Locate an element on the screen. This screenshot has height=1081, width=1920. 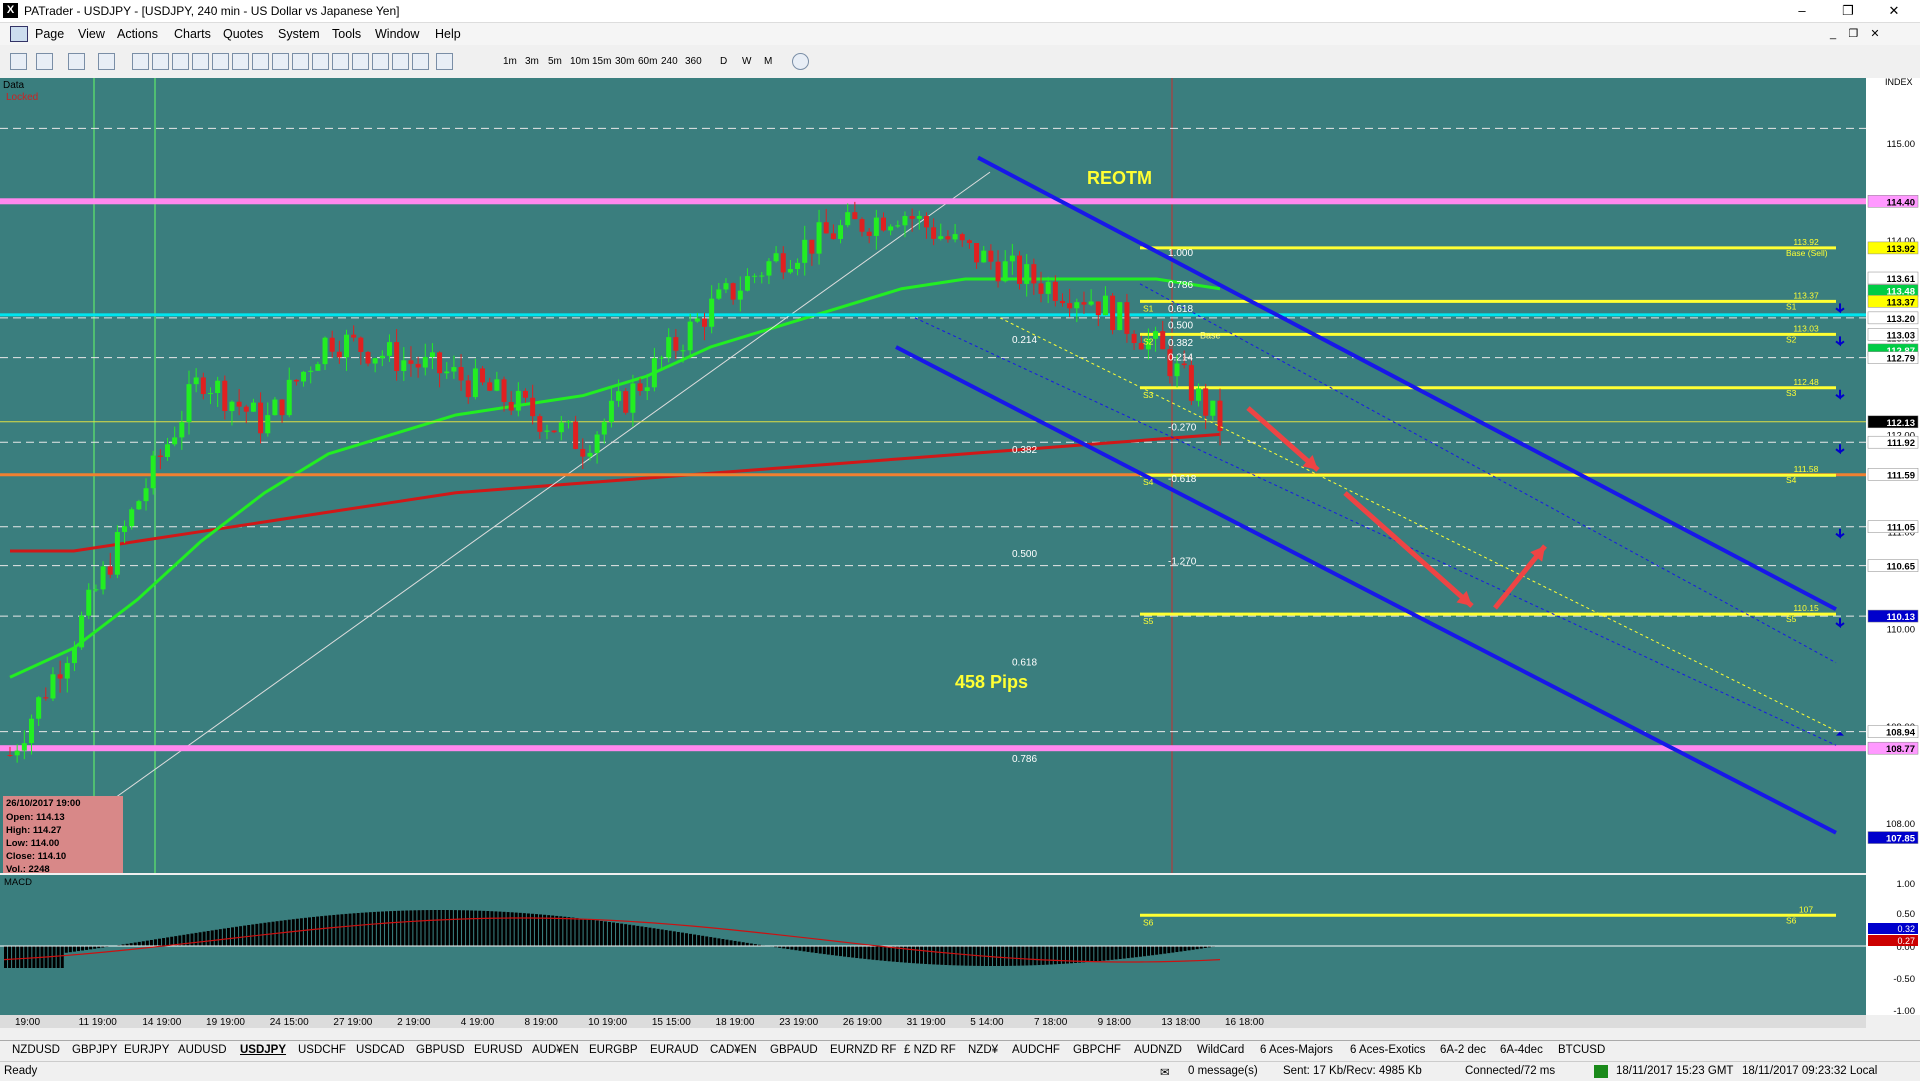
gann-tool-icon is located at coordinates (340, 61).